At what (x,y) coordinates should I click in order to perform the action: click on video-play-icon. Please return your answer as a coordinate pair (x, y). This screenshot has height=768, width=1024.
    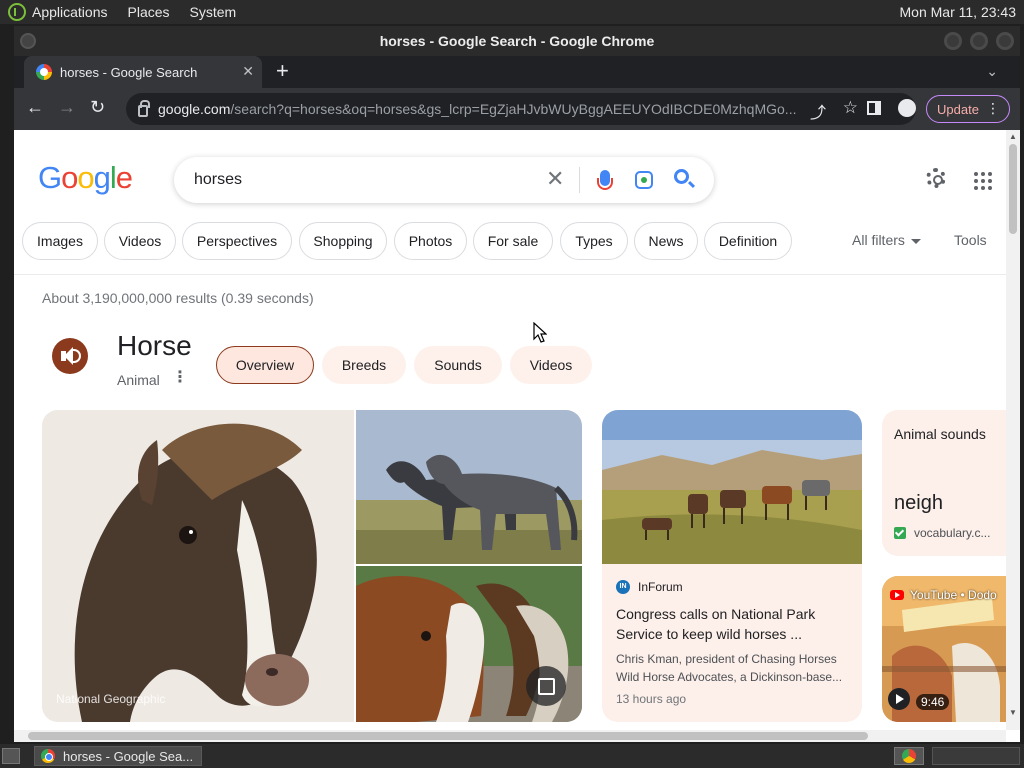
    Looking at the image, I should click on (899, 699).